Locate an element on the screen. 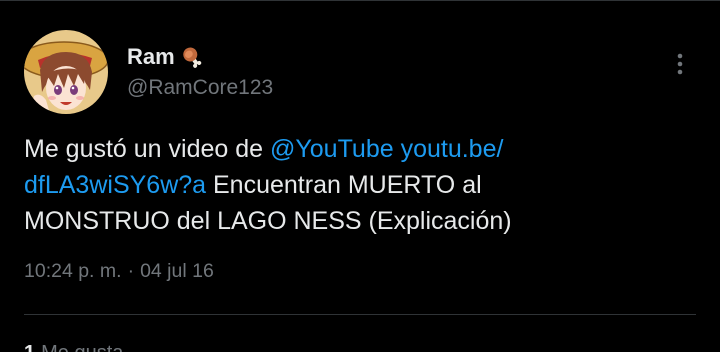  user-handle: @RamCore123 is located at coordinates (200, 88).